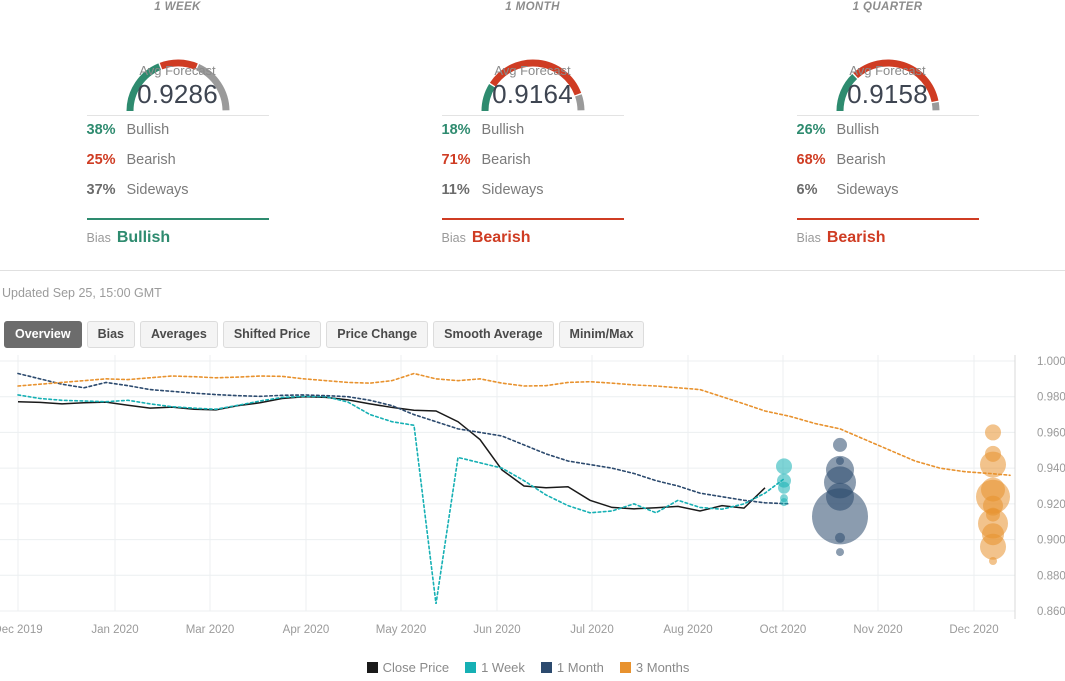 This screenshot has width=1065, height=681. I want to click on bearish-pct: 68%, so click(811, 160).